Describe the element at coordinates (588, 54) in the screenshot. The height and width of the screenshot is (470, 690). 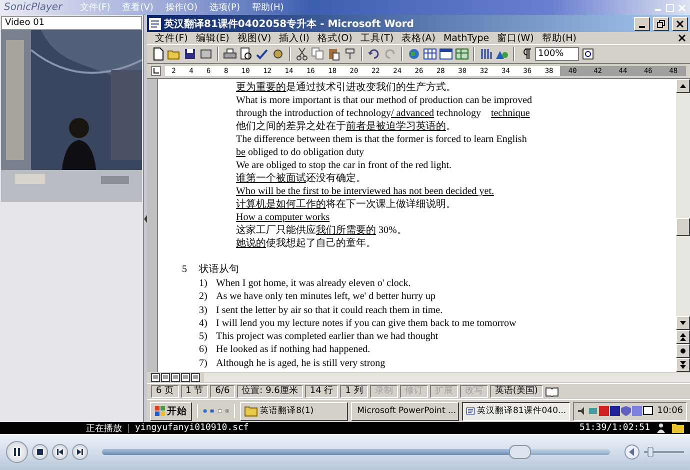
I see `help-icon` at that location.